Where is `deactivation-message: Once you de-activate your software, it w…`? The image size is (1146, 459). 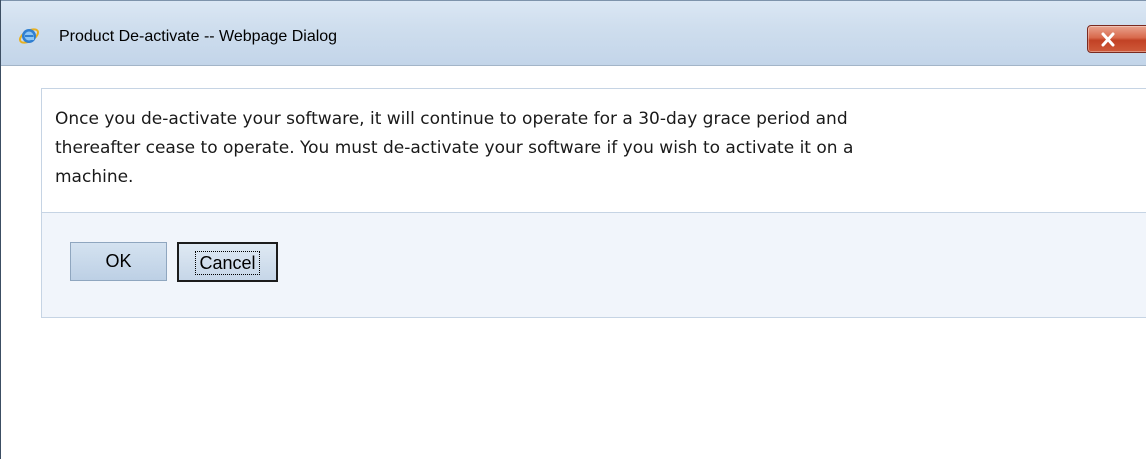 deactivation-message: Once you de-activate your software, it w… is located at coordinates (454, 148).